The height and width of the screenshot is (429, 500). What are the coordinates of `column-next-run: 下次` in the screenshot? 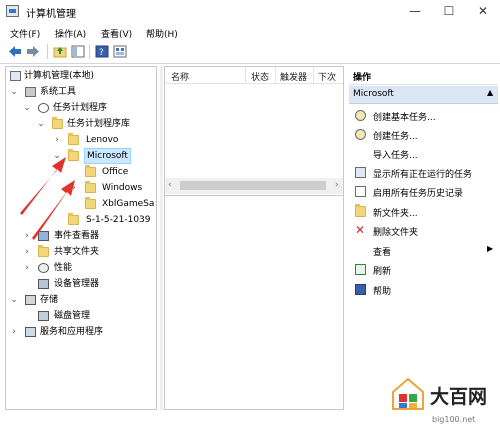 It's located at (327, 76).